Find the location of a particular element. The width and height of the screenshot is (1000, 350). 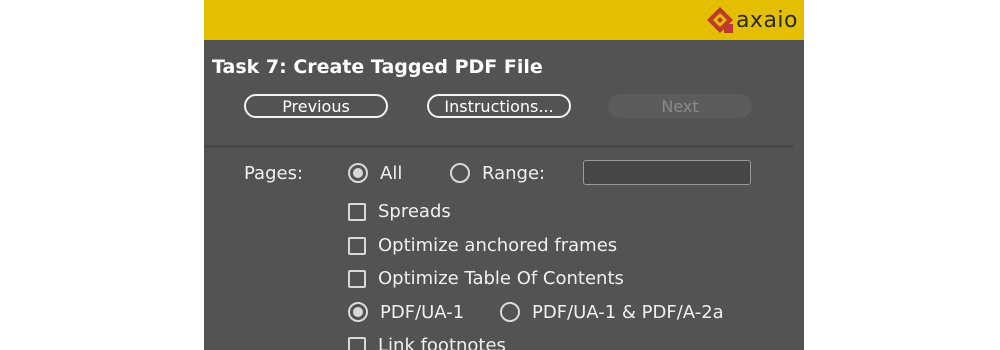

spreads-checkbox is located at coordinates (357, 212).